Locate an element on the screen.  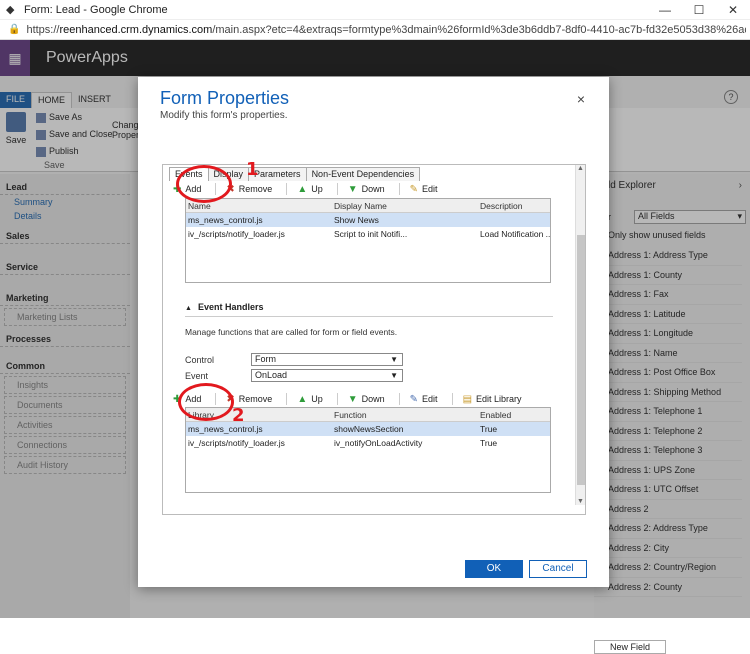
library-icon: ▤ is located at coordinates (467, 399).